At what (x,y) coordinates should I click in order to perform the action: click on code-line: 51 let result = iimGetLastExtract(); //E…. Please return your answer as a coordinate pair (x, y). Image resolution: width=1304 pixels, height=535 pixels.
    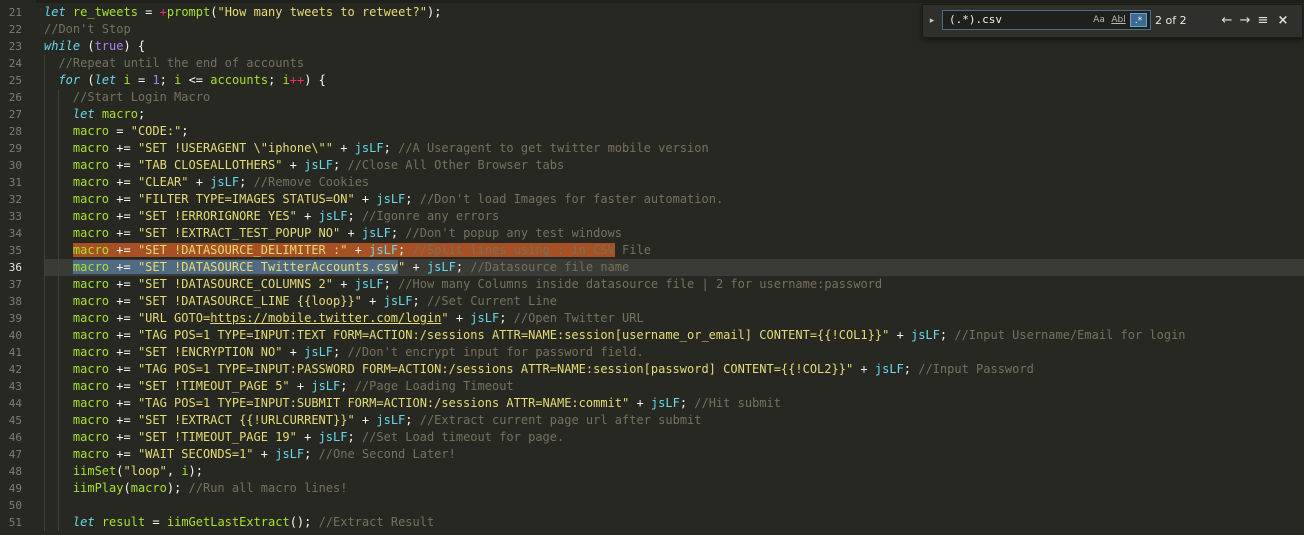
    Looking at the image, I should click on (652, 522).